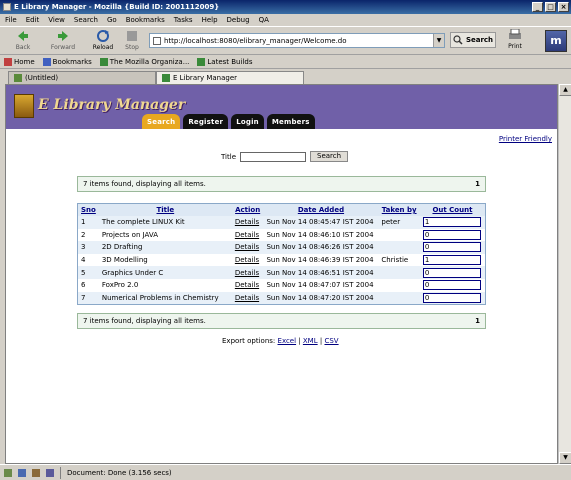  Describe the element at coordinates (287, 341) in the screenshot. I see `export-excel-link: Excel` at that location.